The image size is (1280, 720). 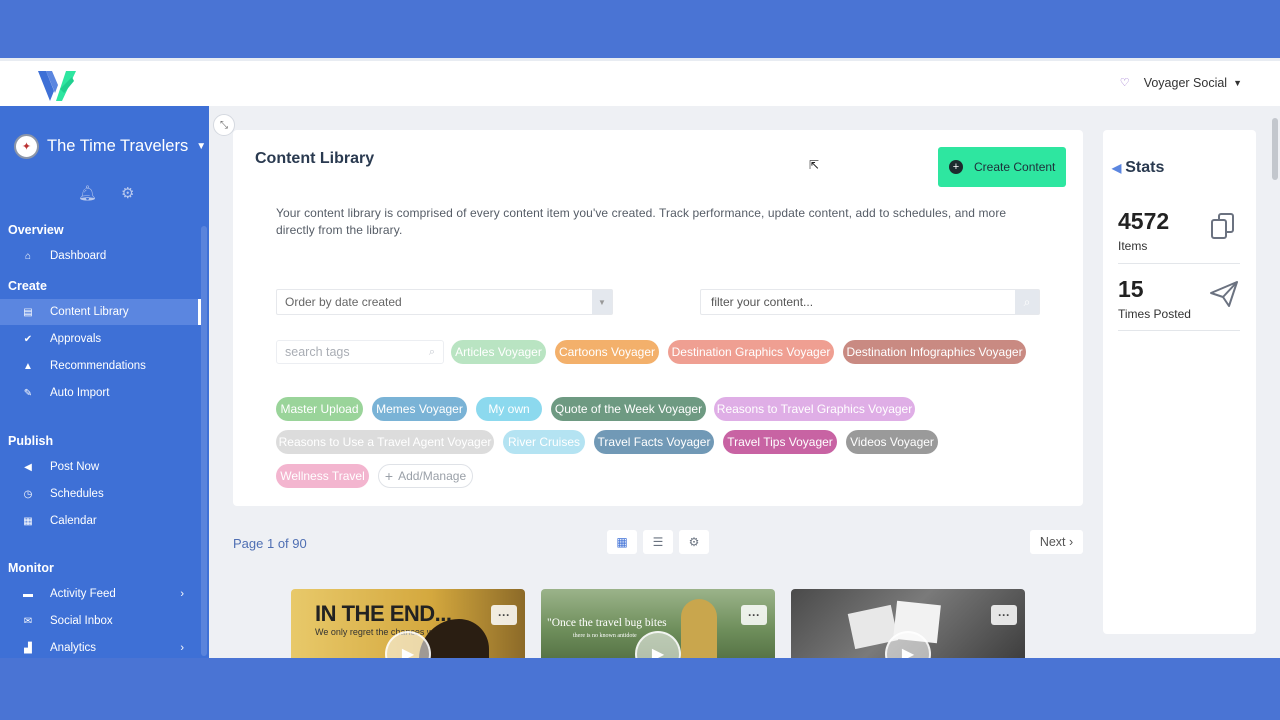 I want to click on stats-toggle: ◀ Stats, so click(x=1138, y=168).